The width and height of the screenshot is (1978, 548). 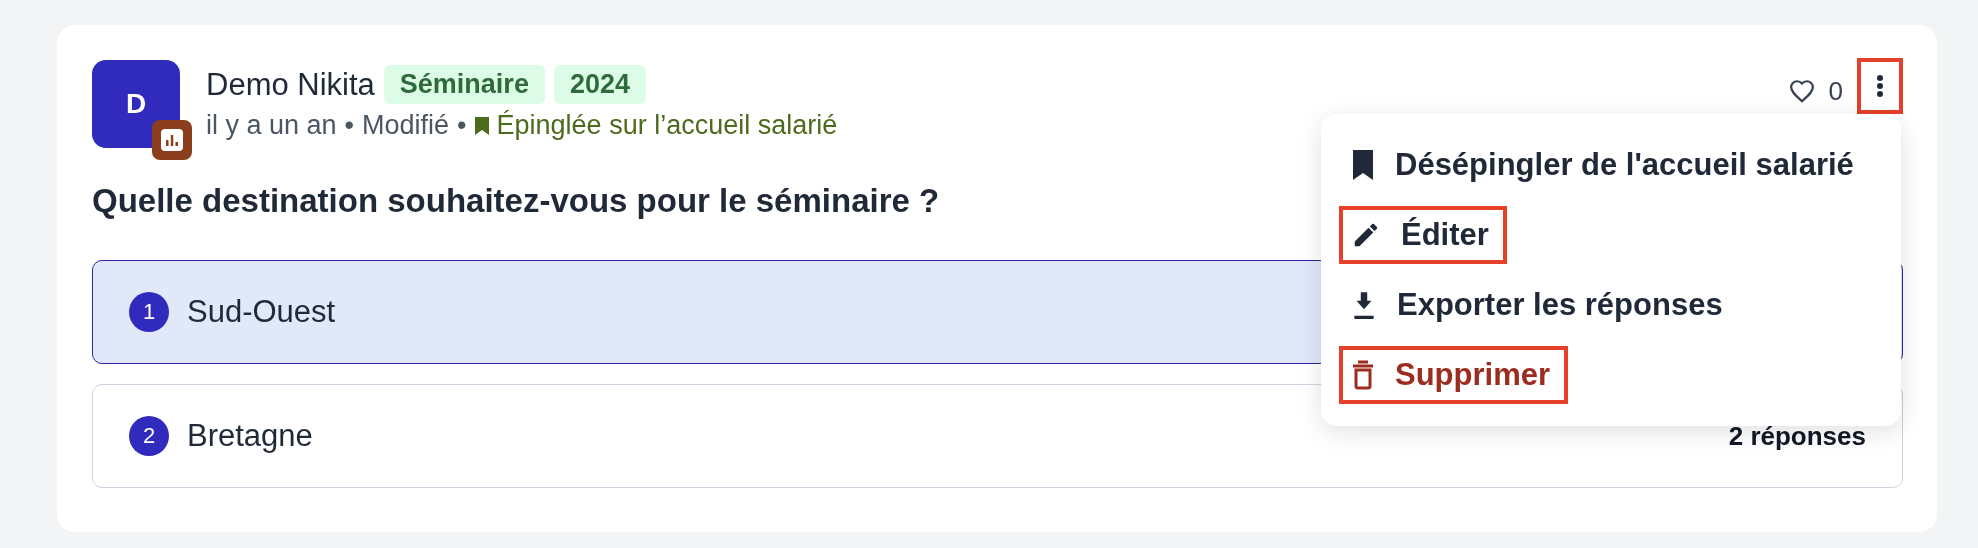 What do you see at coordinates (250, 436) in the screenshot?
I see `option-label: Bretagne` at bounding box center [250, 436].